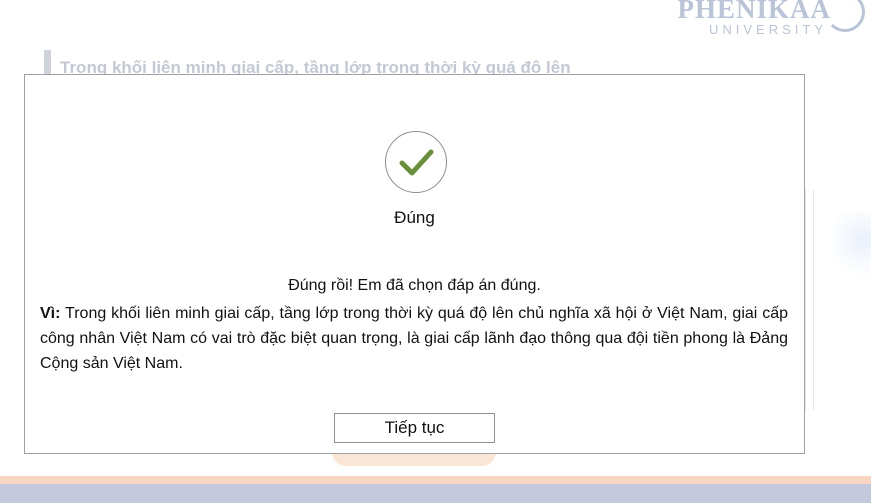  I want to click on result-title: Đúng, so click(414, 217).